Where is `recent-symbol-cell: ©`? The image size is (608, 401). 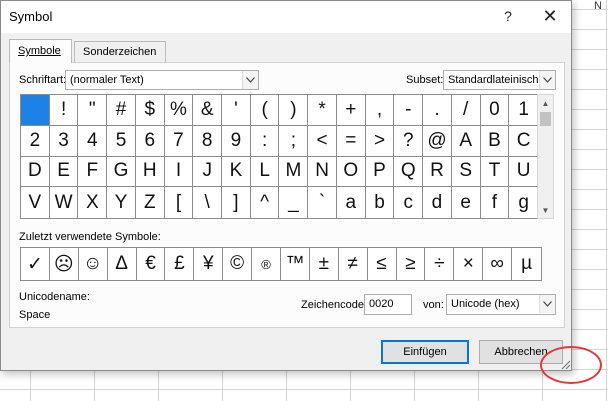 recent-symbol-cell: © is located at coordinates (238, 264).